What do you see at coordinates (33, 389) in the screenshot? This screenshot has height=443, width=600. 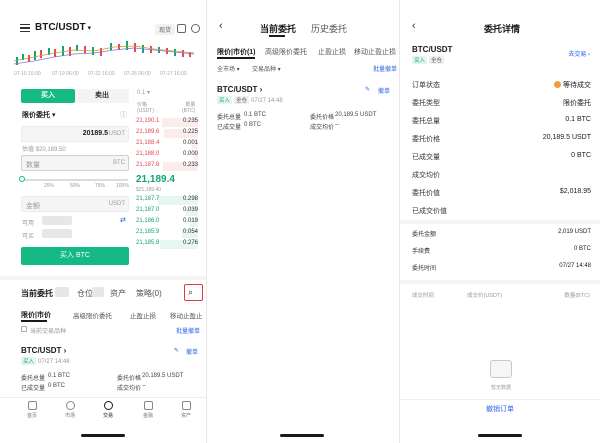 I see `filled-label: 已成交量` at bounding box center [33, 389].